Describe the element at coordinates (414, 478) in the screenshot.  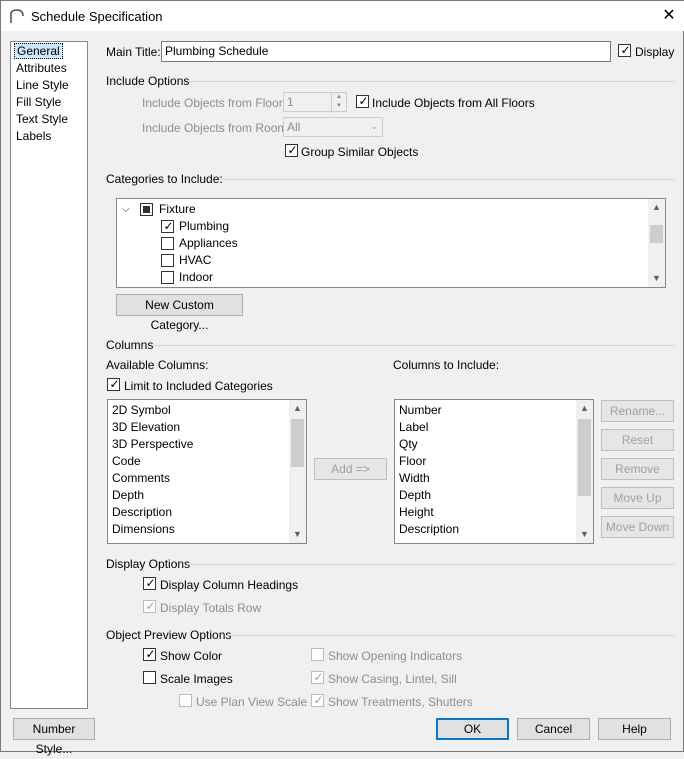
I see `list-item: Width` at that location.